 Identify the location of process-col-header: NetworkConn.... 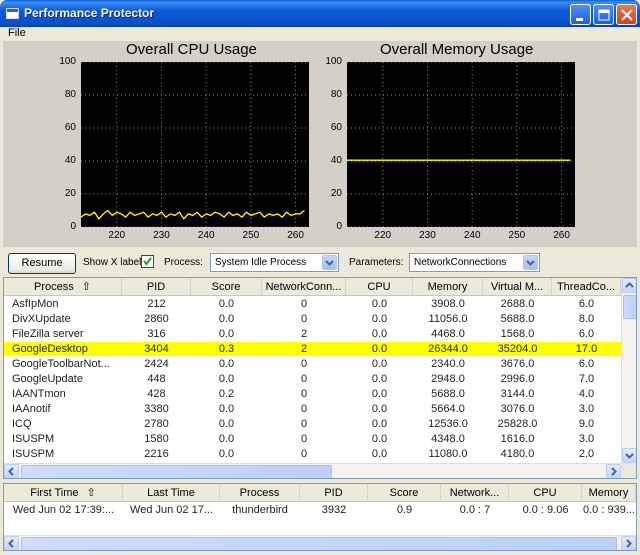
(304, 287).